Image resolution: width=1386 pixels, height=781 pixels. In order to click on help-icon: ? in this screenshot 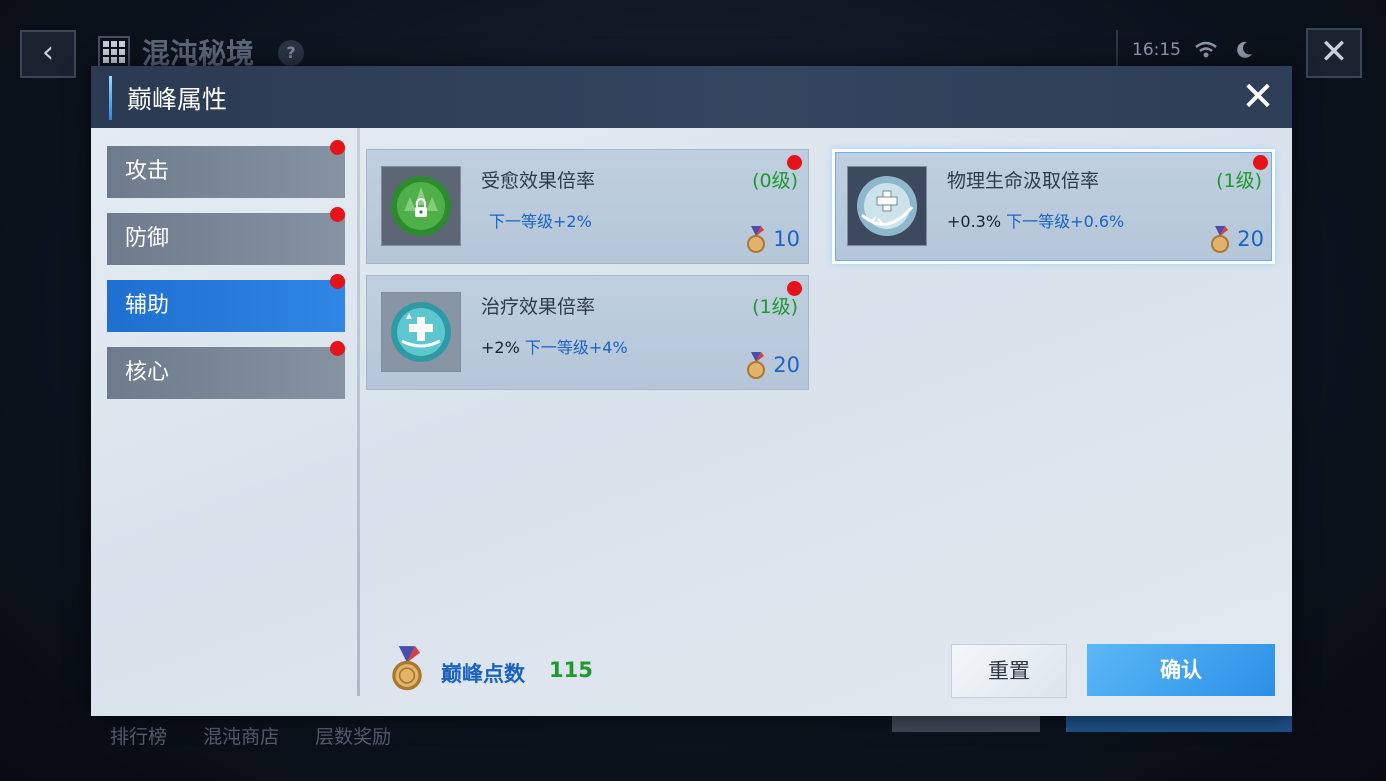, I will do `click(291, 53)`.